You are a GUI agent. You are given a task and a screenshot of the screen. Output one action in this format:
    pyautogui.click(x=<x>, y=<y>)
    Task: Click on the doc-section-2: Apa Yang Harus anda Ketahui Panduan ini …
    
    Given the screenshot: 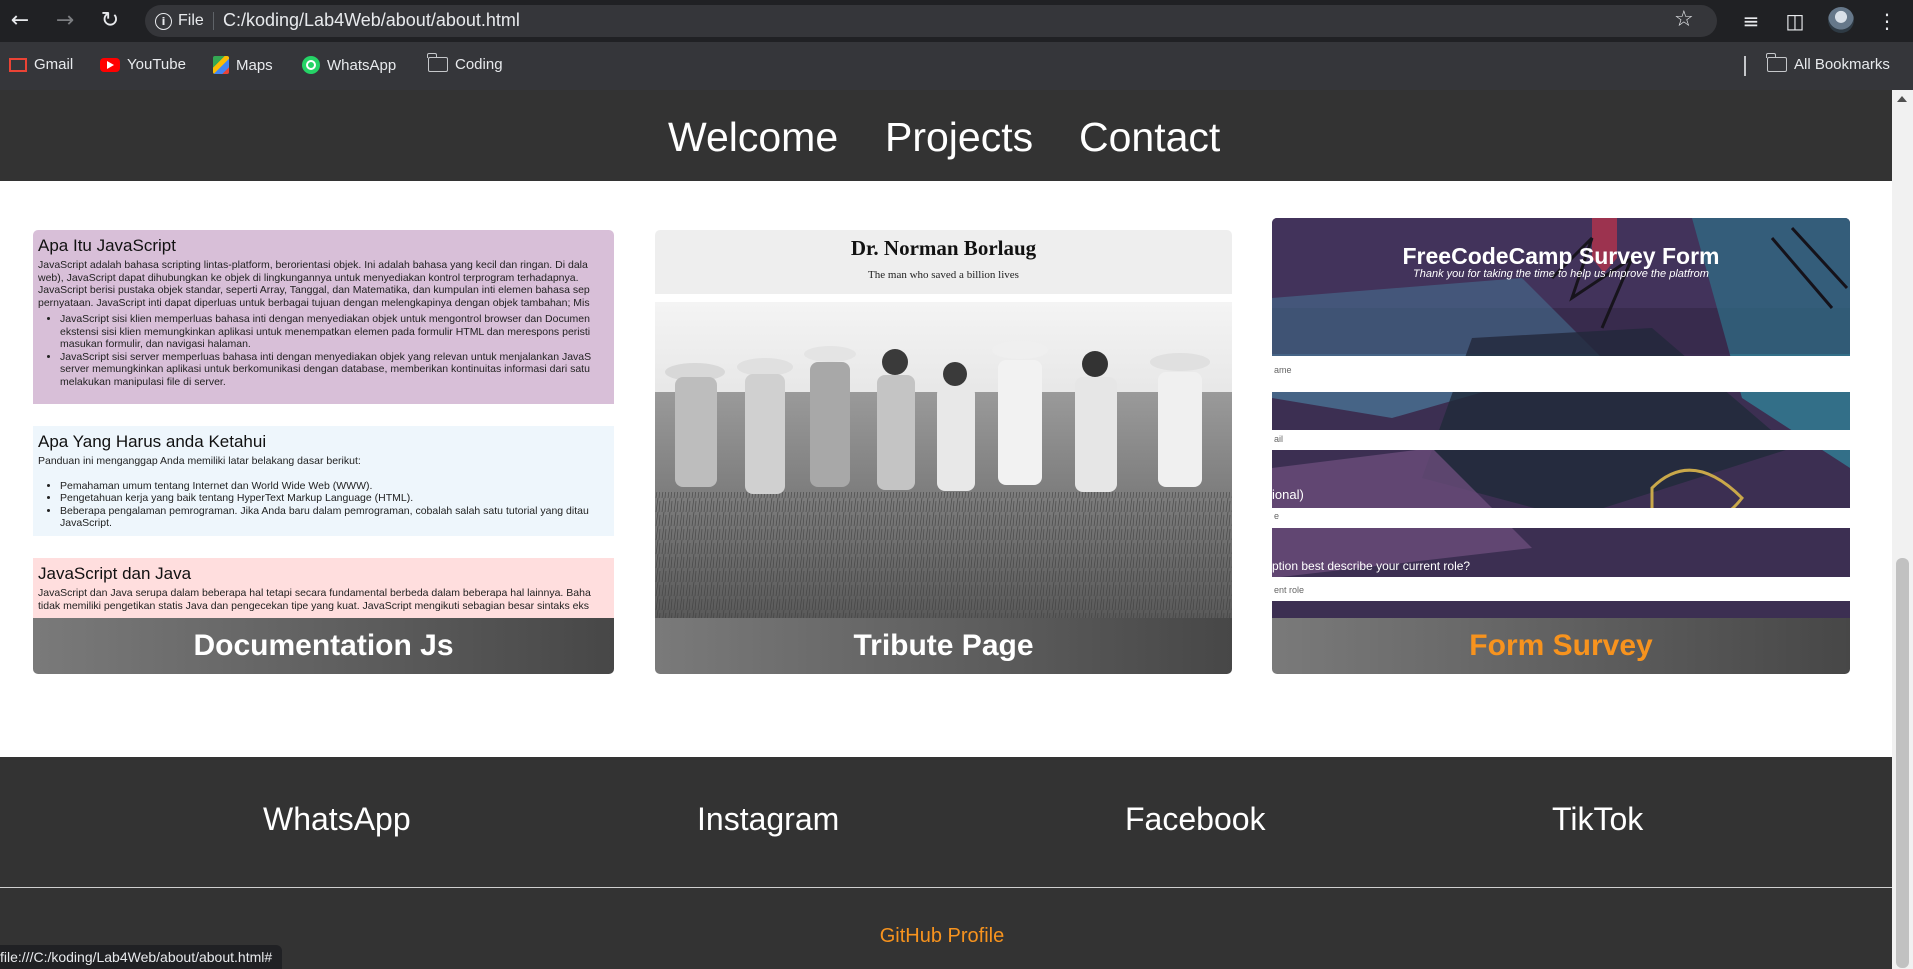 What is the action you would take?
    pyautogui.click(x=323, y=481)
    